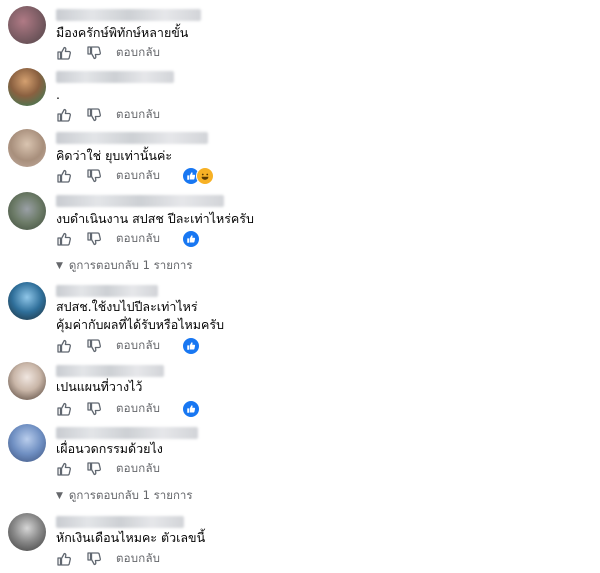  I want to click on comment-text: คุ้มค่ากับผลที่ได้รับหรือไหมครับ, so click(140, 324).